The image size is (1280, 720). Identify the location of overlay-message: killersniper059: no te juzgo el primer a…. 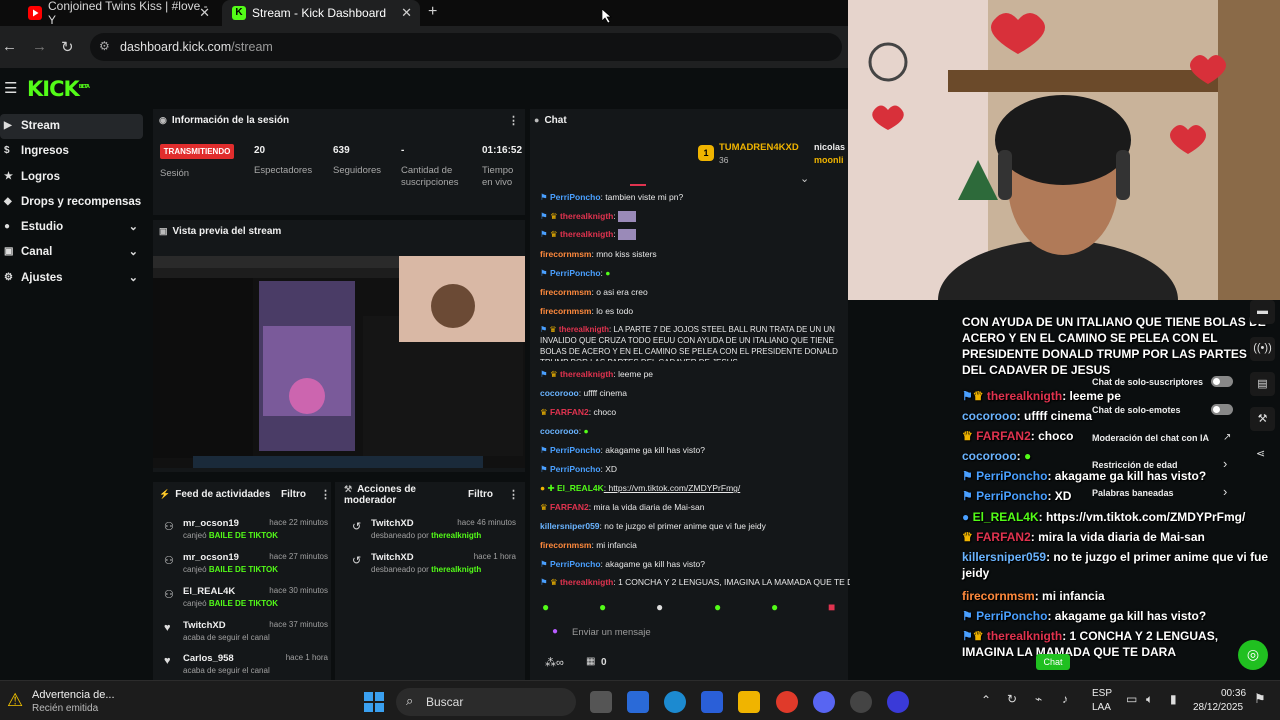
(1117, 565).